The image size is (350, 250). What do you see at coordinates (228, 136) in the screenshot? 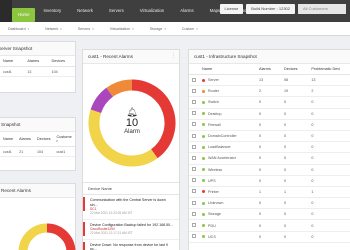
I see `device-type: DomainController` at bounding box center [228, 136].